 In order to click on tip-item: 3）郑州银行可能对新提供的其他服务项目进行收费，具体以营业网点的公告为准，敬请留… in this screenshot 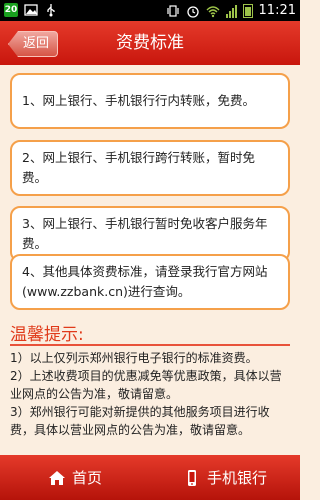, I will do `click(140, 421)`.